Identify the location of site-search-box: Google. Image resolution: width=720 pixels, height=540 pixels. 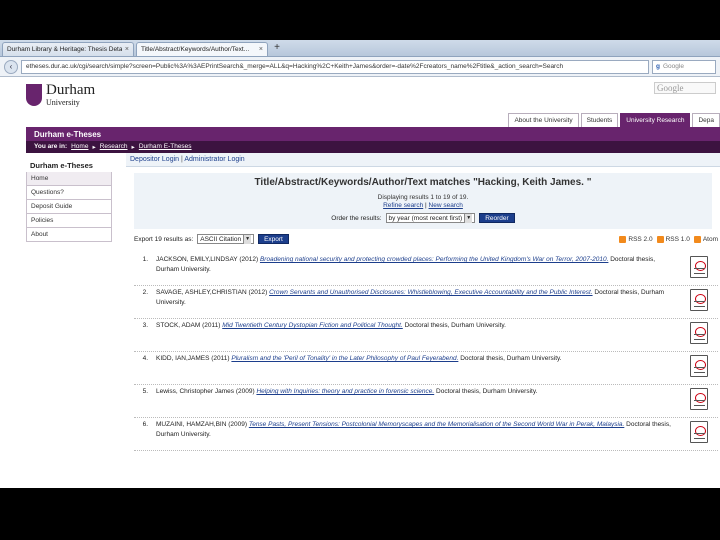
(685, 88).